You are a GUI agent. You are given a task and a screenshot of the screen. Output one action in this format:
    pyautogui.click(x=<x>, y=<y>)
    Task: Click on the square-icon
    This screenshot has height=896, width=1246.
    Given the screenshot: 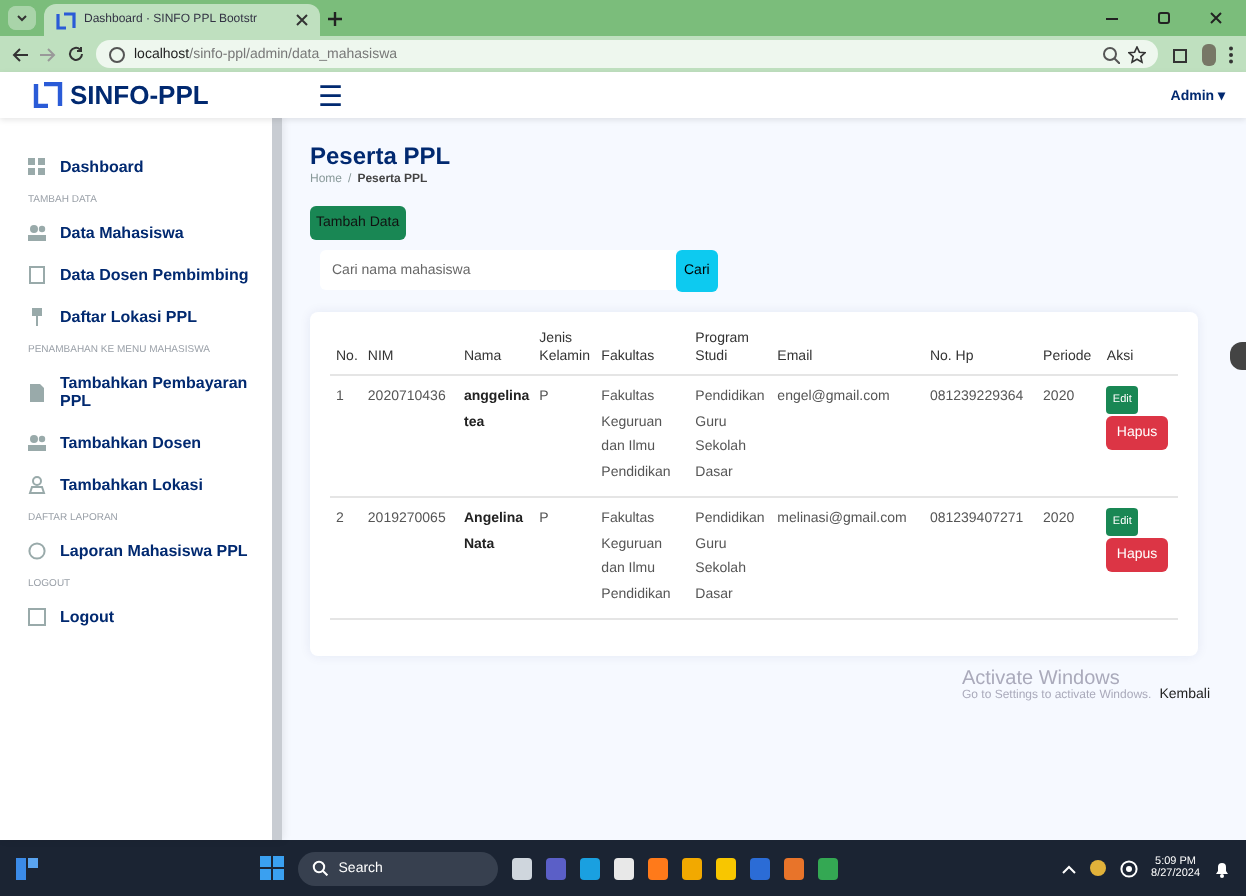 What is the action you would take?
    pyautogui.click(x=37, y=617)
    